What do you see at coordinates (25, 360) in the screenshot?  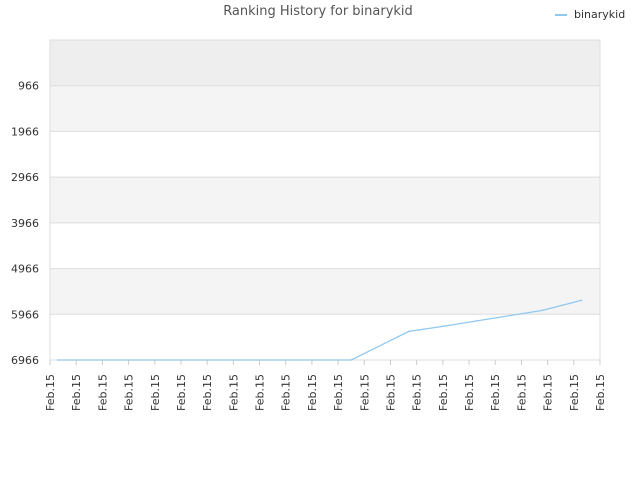 I see `y-tick-label: 6966` at bounding box center [25, 360].